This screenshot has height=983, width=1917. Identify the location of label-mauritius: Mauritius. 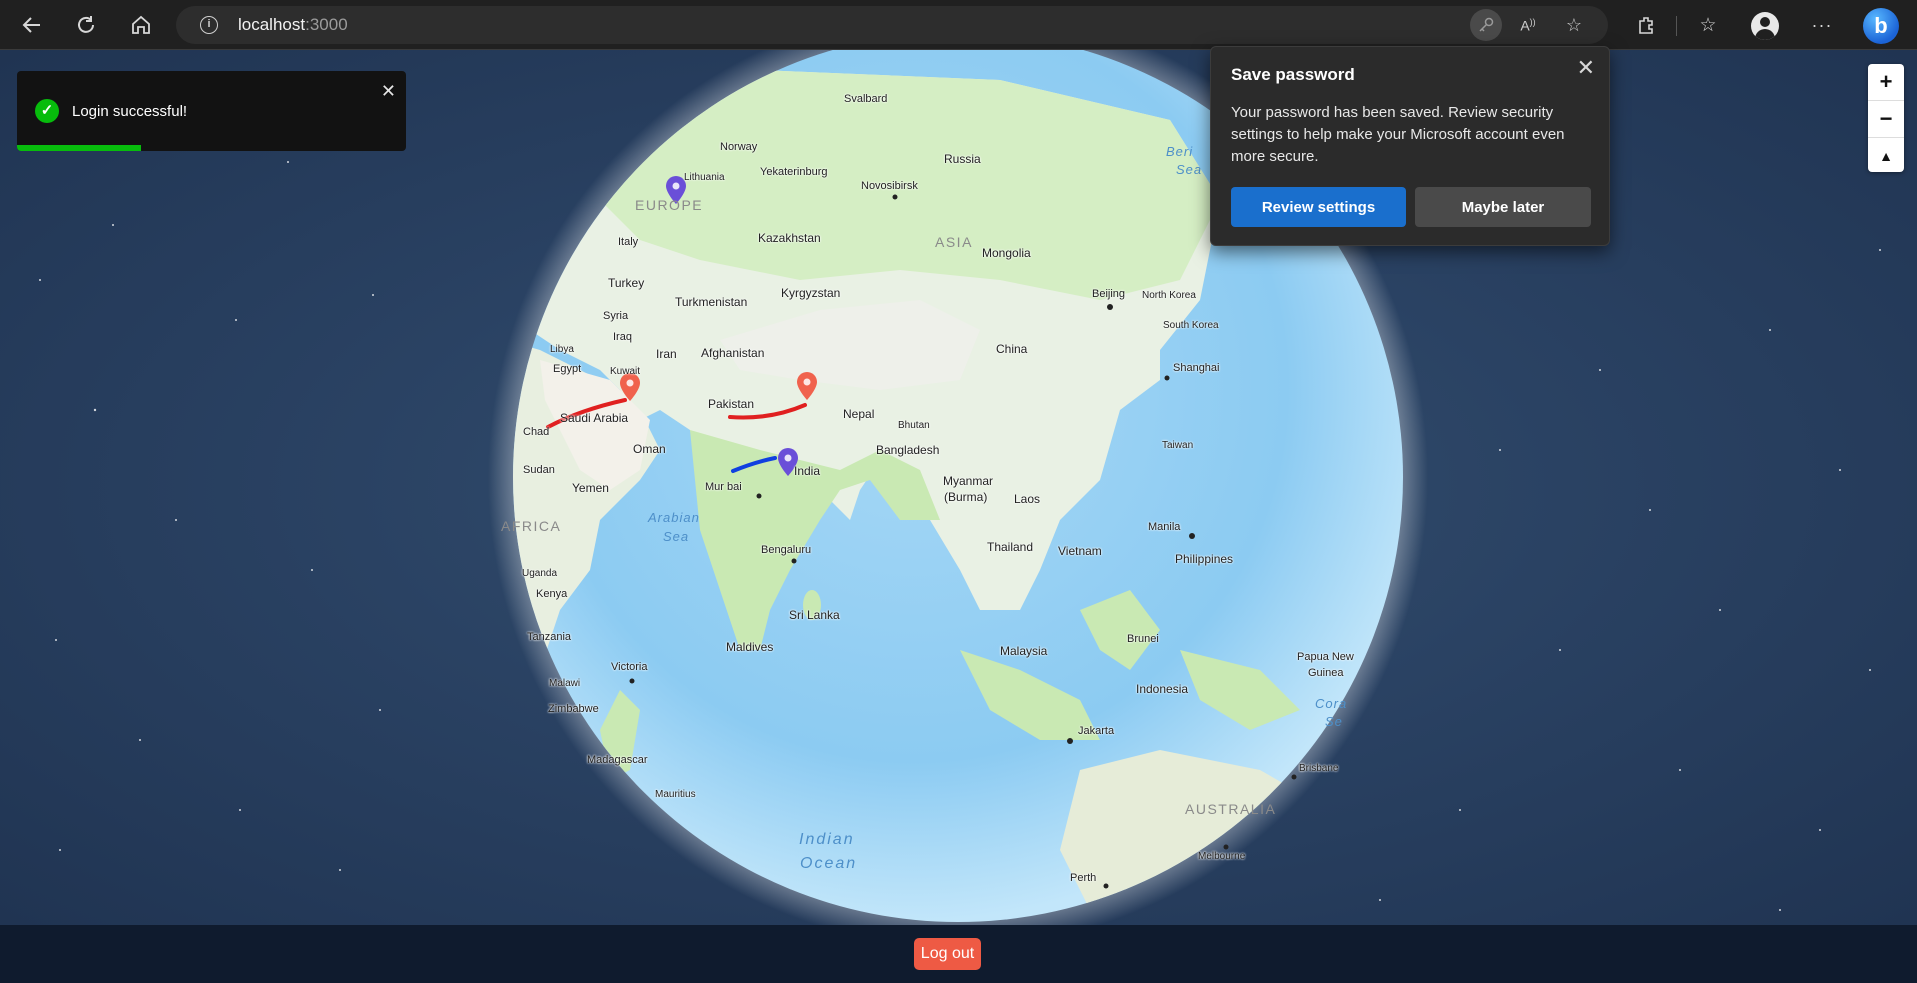
(675, 794).